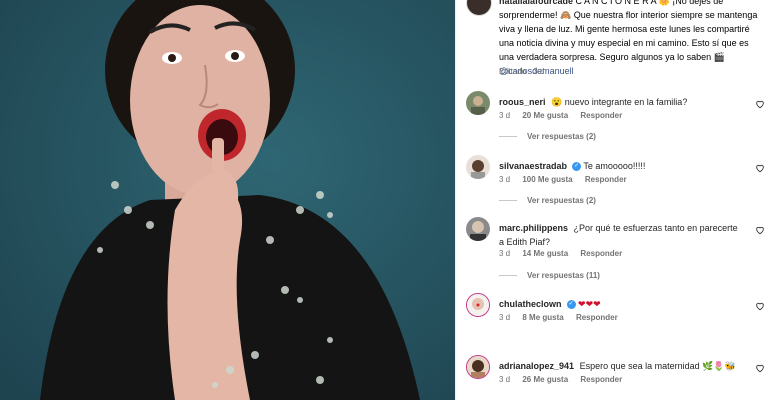 This screenshot has height=400, width=768. Describe the element at coordinates (522, 102) in the screenshot. I see `comment-username: roous_neri` at that location.